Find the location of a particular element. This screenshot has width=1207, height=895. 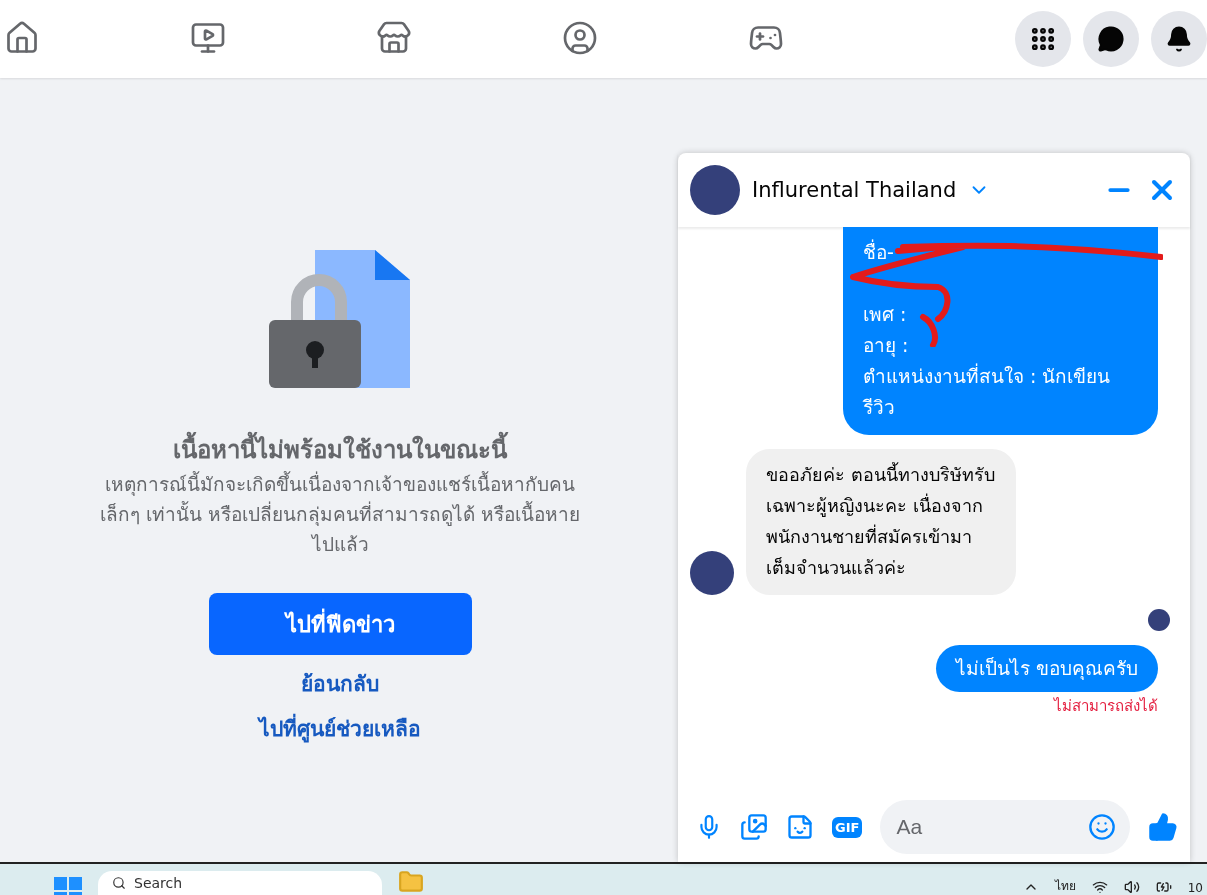

notice-text: เล็กๆ เท่านั้น หรือเปลี่ยนกลุ่มคนที่สามารถดูได้ หรือเนื้อหาย is located at coordinates (340, 514).